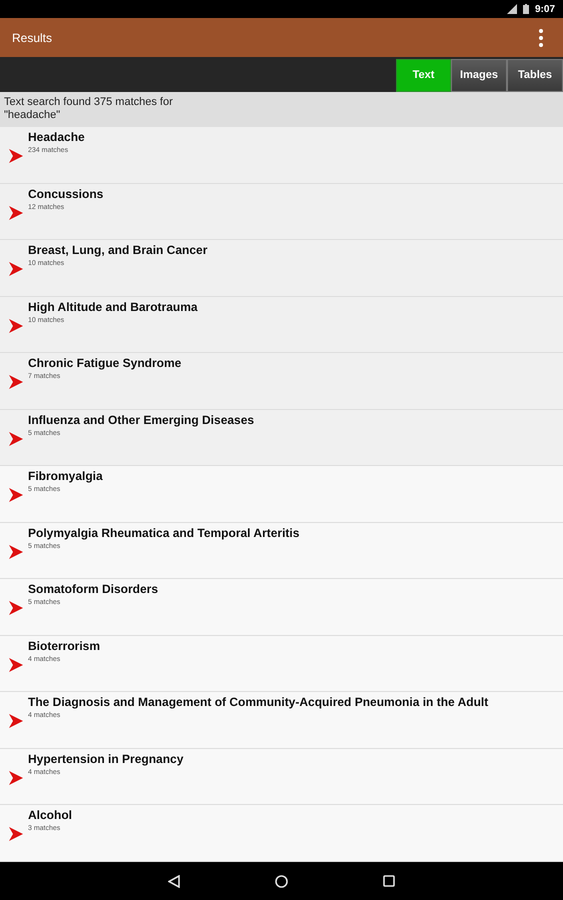 The image size is (563, 900). I want to click on result-title: Bioterrorism, so click(64, 646).